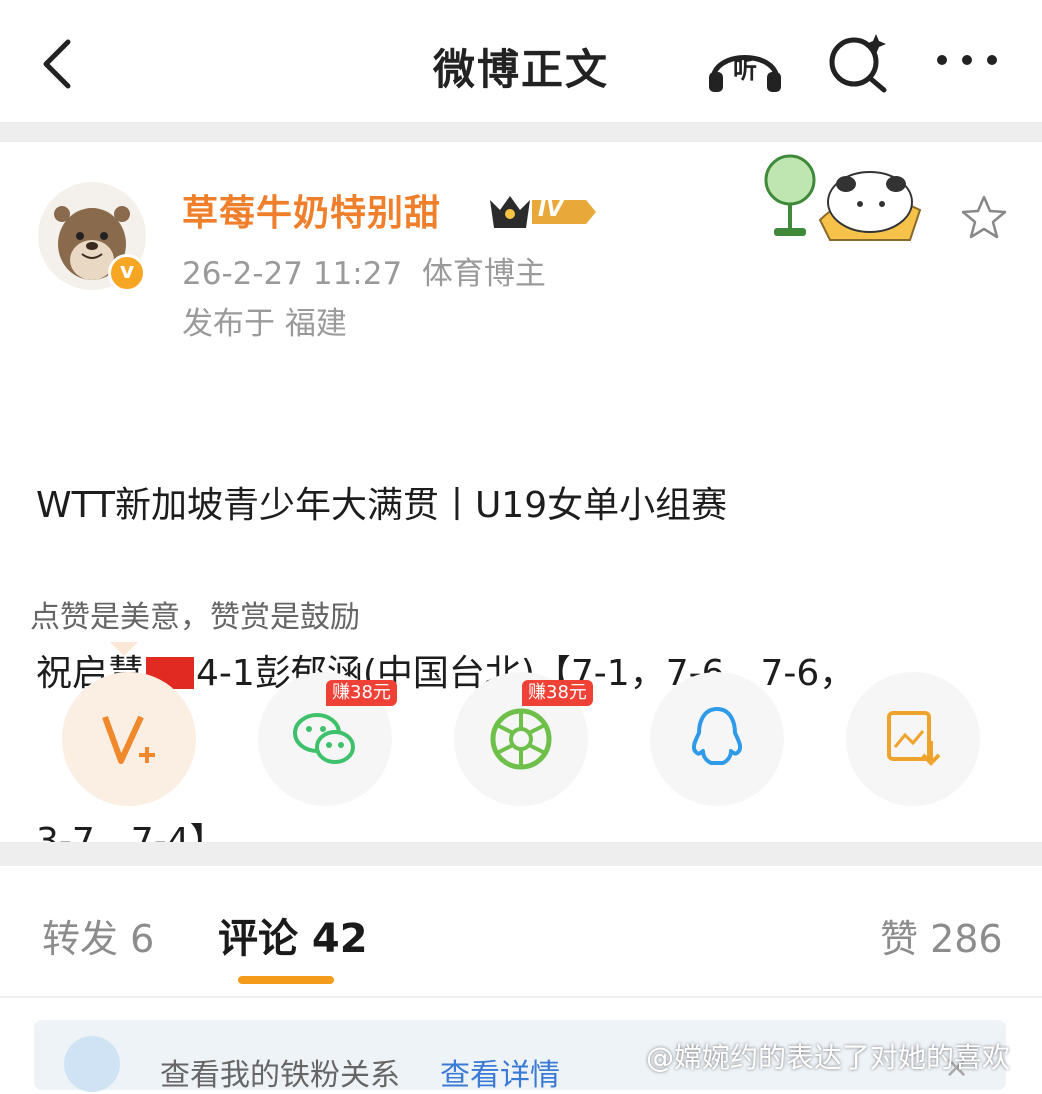 This screenshot has height=1094, width=1042. I want to click on moments-icon, so click(521, 739).